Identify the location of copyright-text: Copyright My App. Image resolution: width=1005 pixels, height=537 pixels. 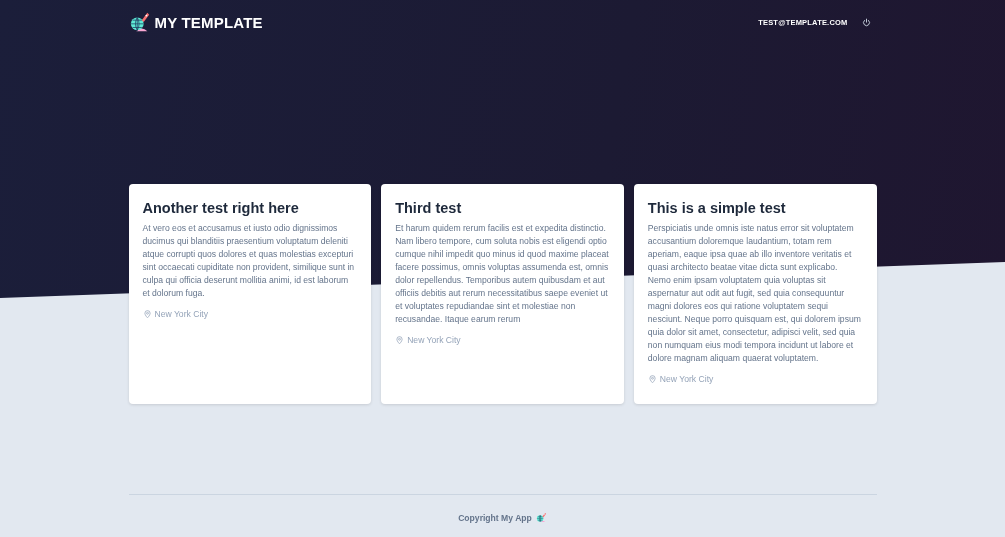
(495, 517).